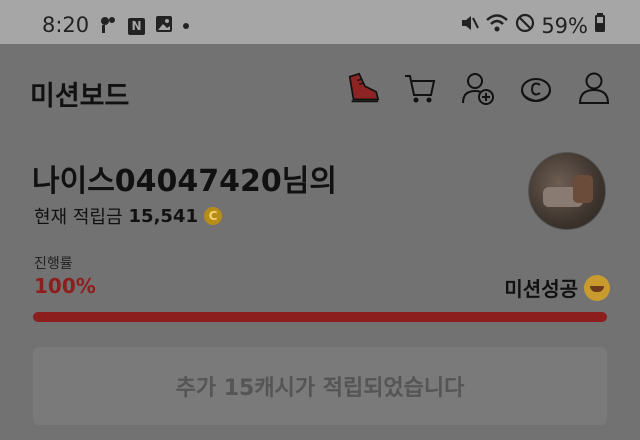 This screenshot has height=440, width=640. What do you see at coordinates (163, 216) in the screenshot?
I see `points-value: 15,541` at bounding box center [163, 216].